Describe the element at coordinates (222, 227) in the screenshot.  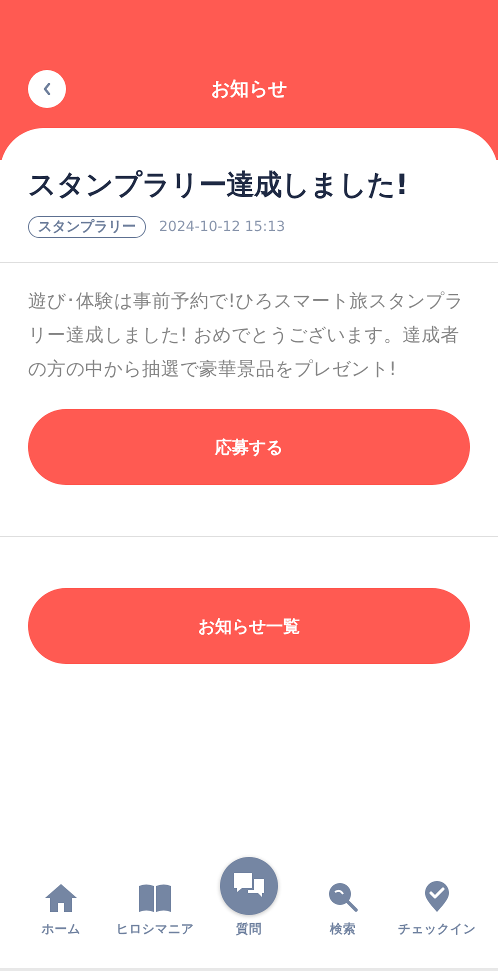
I see `notice-date: 2024-10-12 15:13` at that location.